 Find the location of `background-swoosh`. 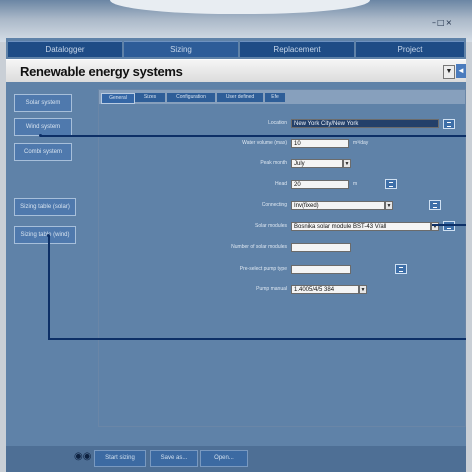

background-swoosh is located at coordinates (240, 7).